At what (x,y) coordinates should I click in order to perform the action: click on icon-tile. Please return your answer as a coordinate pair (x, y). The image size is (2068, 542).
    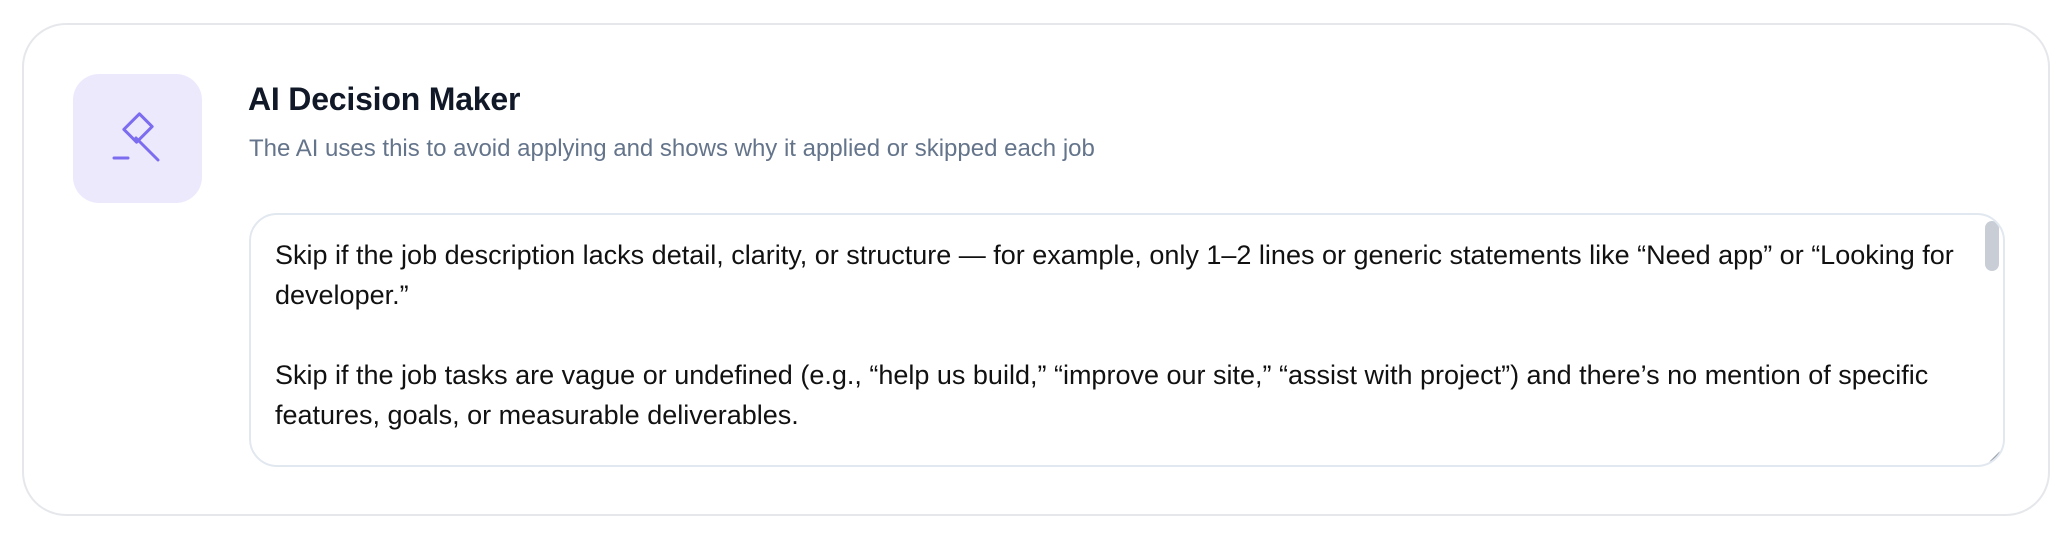
    Looking at the image, I should click on (137, 138).